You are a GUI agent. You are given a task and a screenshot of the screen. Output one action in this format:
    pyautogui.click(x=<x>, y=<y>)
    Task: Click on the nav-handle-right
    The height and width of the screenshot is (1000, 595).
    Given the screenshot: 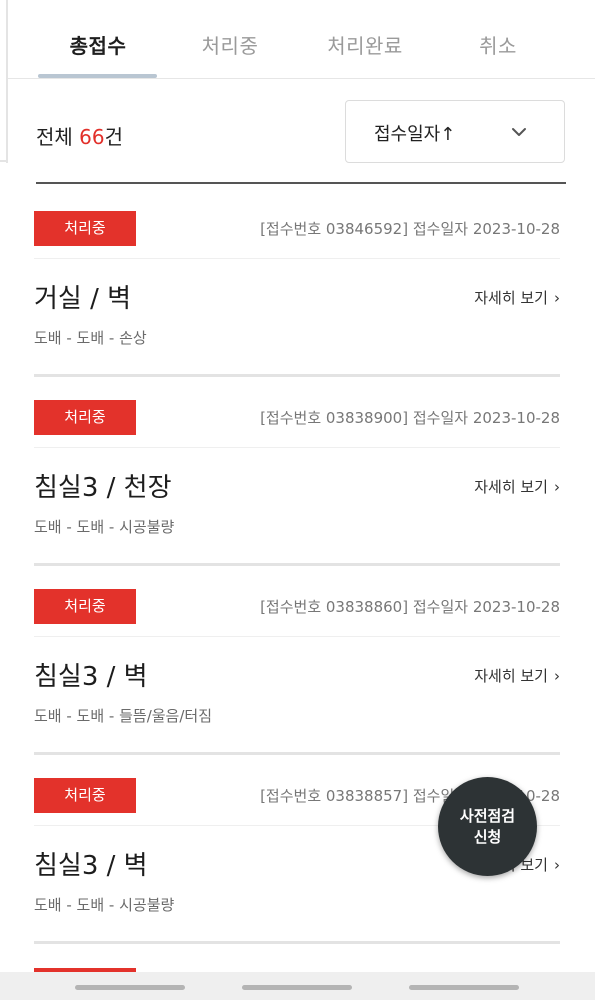 What is the action you would take?
    pyautogui.click(x=464, y=987)
    